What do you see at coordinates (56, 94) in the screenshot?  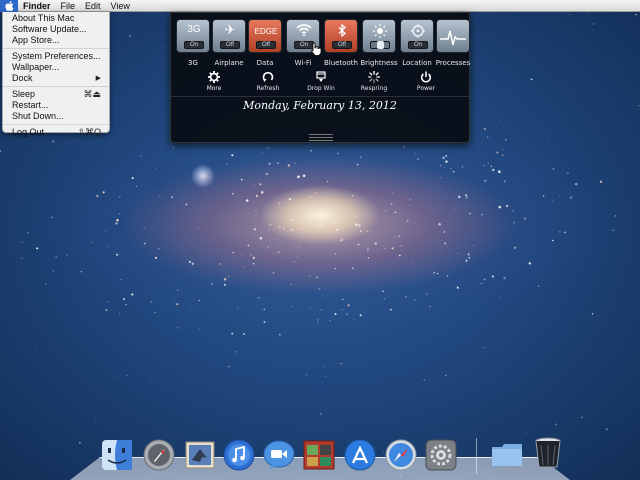 I see `menu-item-sleep: Sleep ⌘⏏` at bounding box center [56, 94].